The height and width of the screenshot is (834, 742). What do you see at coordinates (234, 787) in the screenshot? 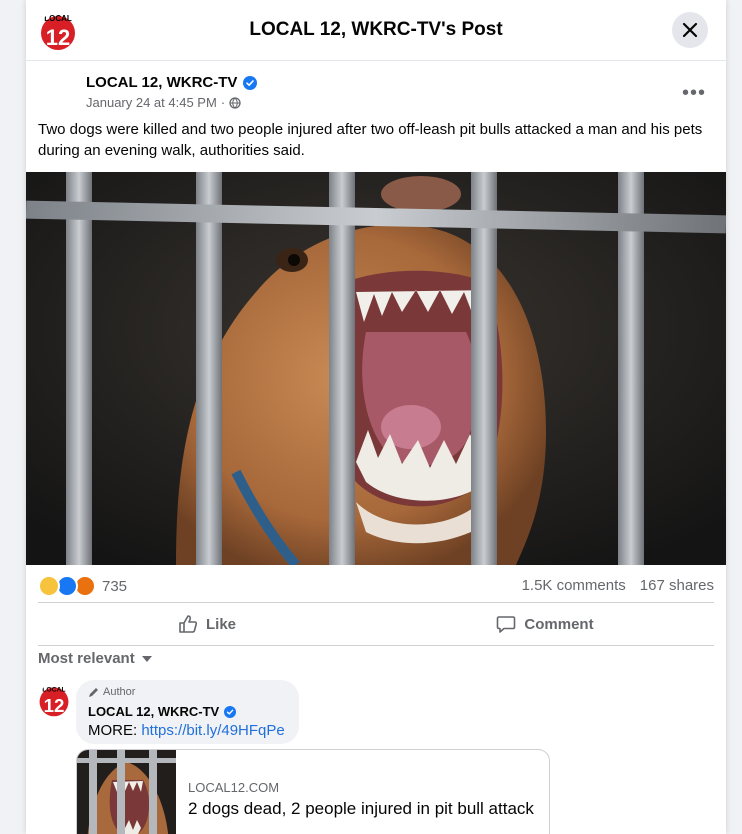
I see `link-preview-domain: LOCAL12.COM` at bounding box center [234, 787].